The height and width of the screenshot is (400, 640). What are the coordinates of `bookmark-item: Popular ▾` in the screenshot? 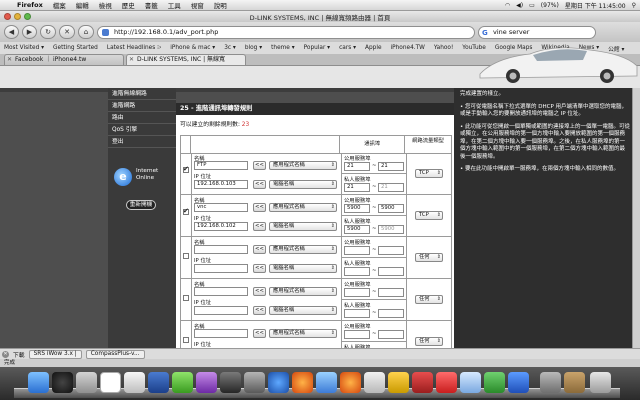 It's located at (317, 48).